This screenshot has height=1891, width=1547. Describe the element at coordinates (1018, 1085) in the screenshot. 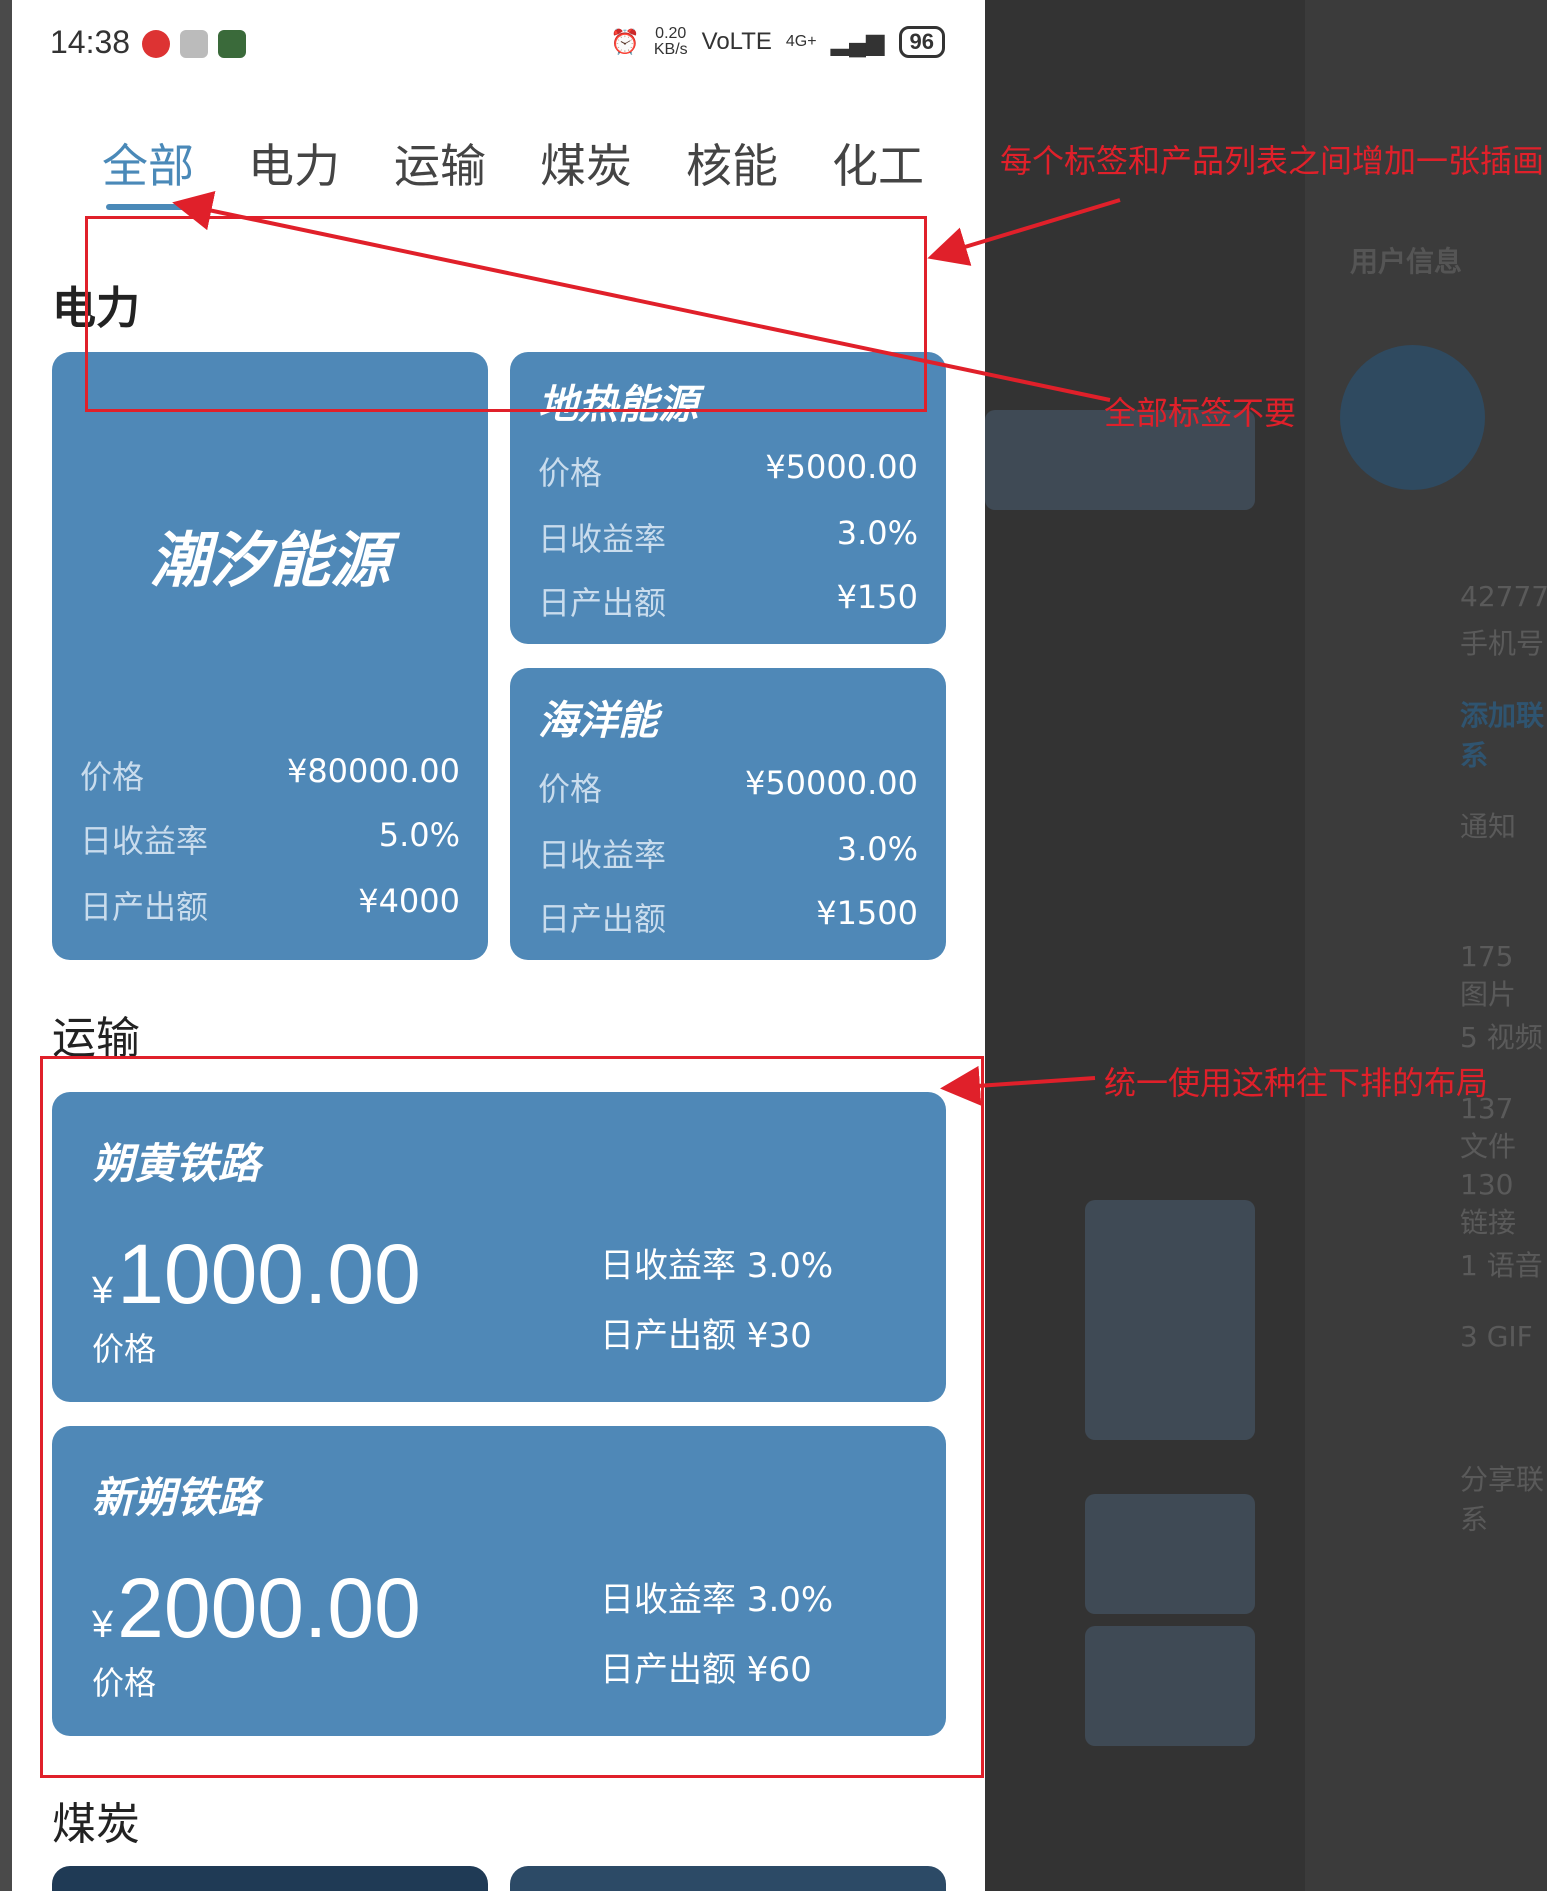

I see `arrow-to-layout-box` at that location.